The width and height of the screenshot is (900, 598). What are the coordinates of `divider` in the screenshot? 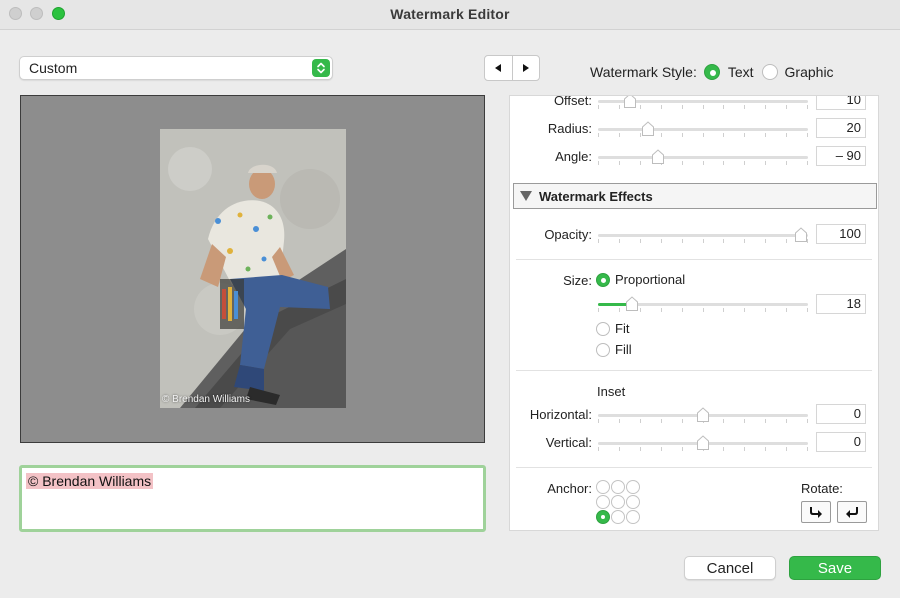 It's located at (694, 370).